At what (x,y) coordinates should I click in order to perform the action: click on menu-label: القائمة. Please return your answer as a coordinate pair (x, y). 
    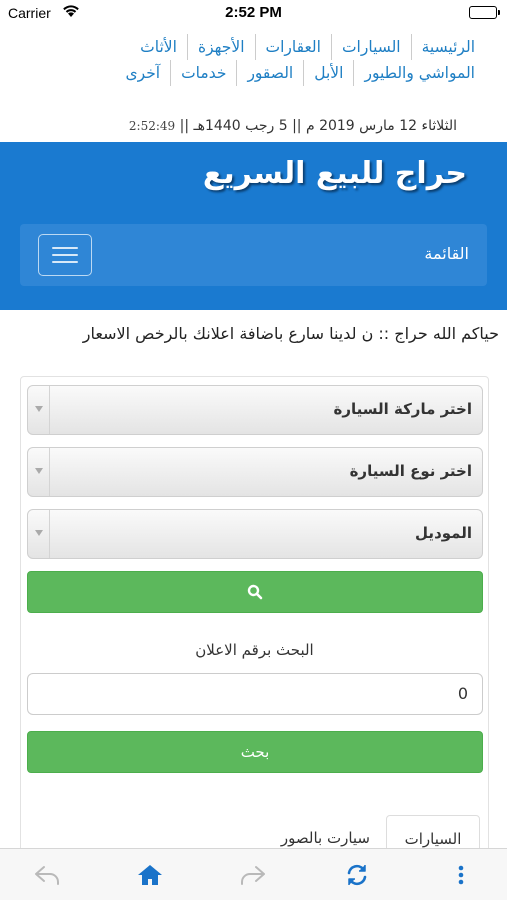
    Looking at the image, I should click on (446, 253).